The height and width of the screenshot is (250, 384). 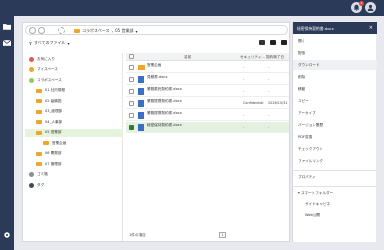 I want to click on panel-header: 秘密保持契約書.docx ×, so click(x=335, y=28).